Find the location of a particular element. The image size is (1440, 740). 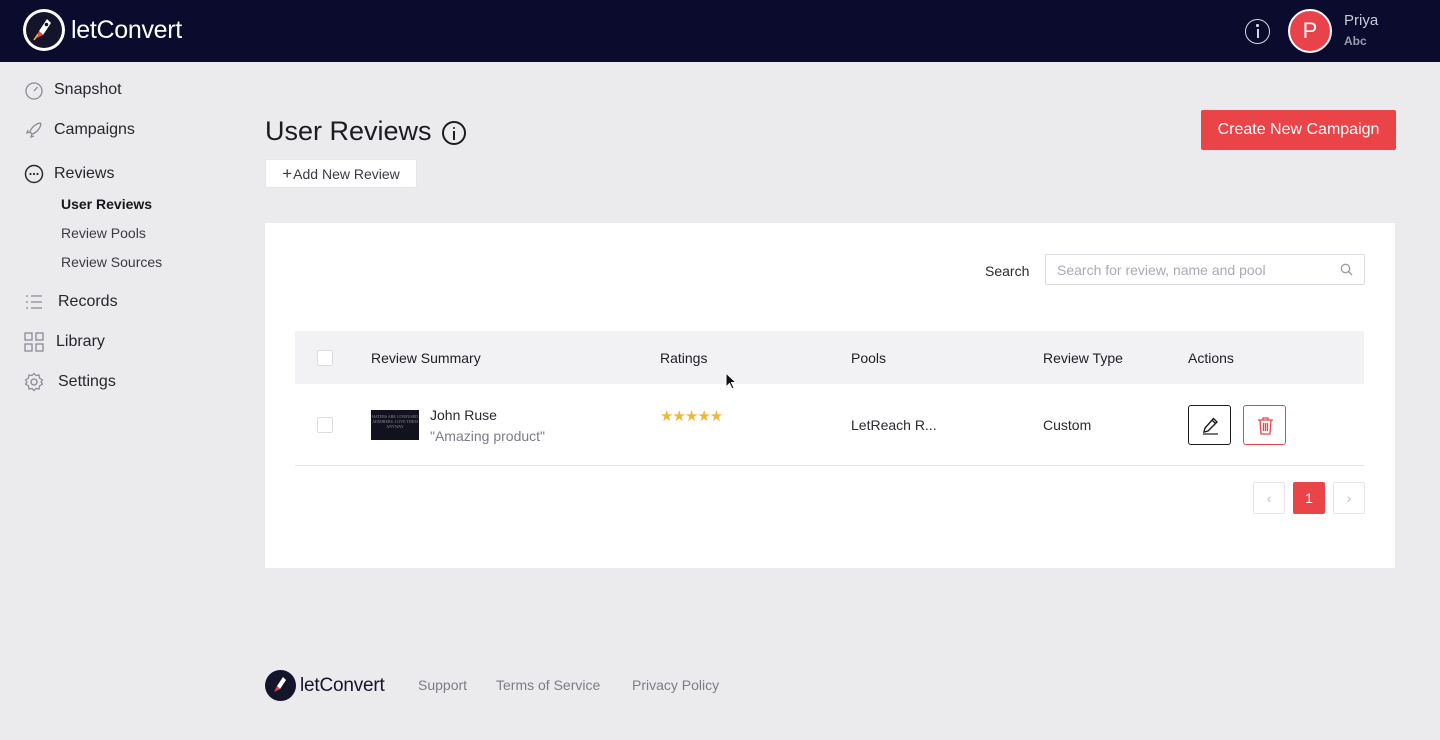

review-quote: "Amazing product" is located at coordinates (487, 436).